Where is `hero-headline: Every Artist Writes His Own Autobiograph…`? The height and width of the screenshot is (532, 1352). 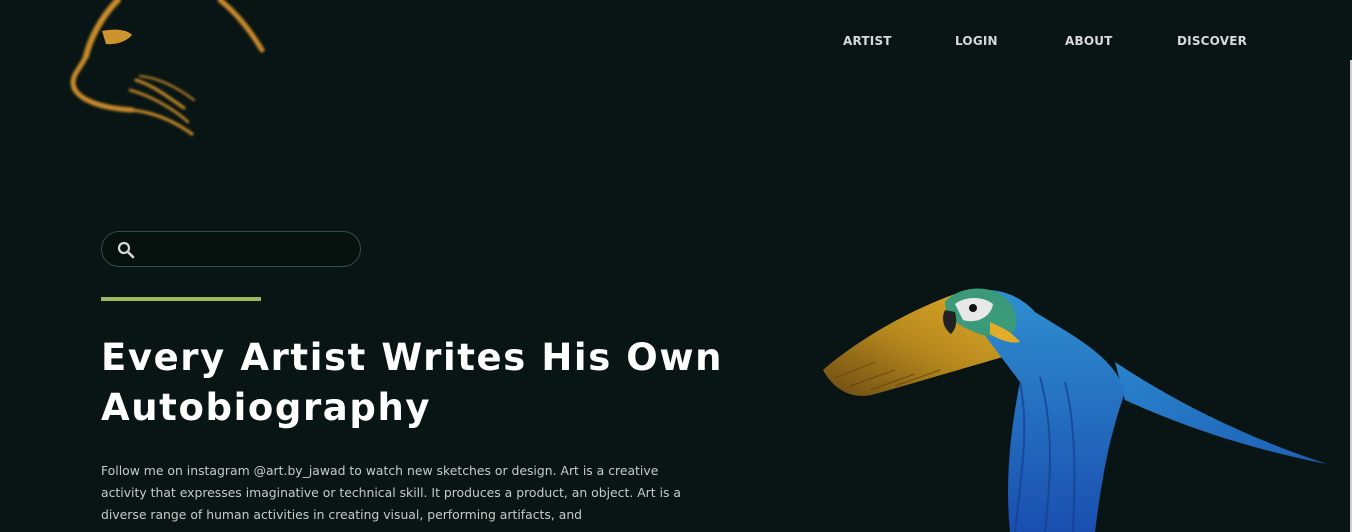
hero-headline: Every Artist Writes His Own Autobiograph… is located at coordinates (421, 383).